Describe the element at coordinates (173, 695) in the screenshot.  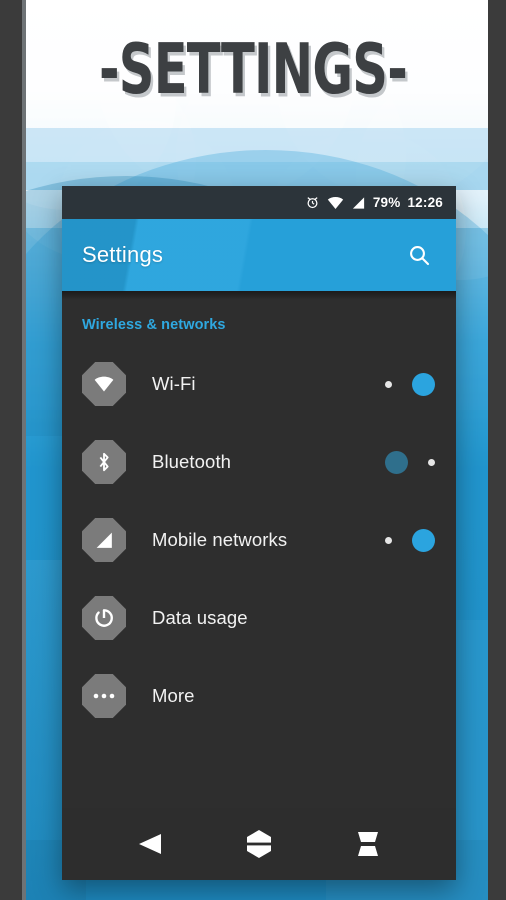
I see `settings-row-label: More` at that location.